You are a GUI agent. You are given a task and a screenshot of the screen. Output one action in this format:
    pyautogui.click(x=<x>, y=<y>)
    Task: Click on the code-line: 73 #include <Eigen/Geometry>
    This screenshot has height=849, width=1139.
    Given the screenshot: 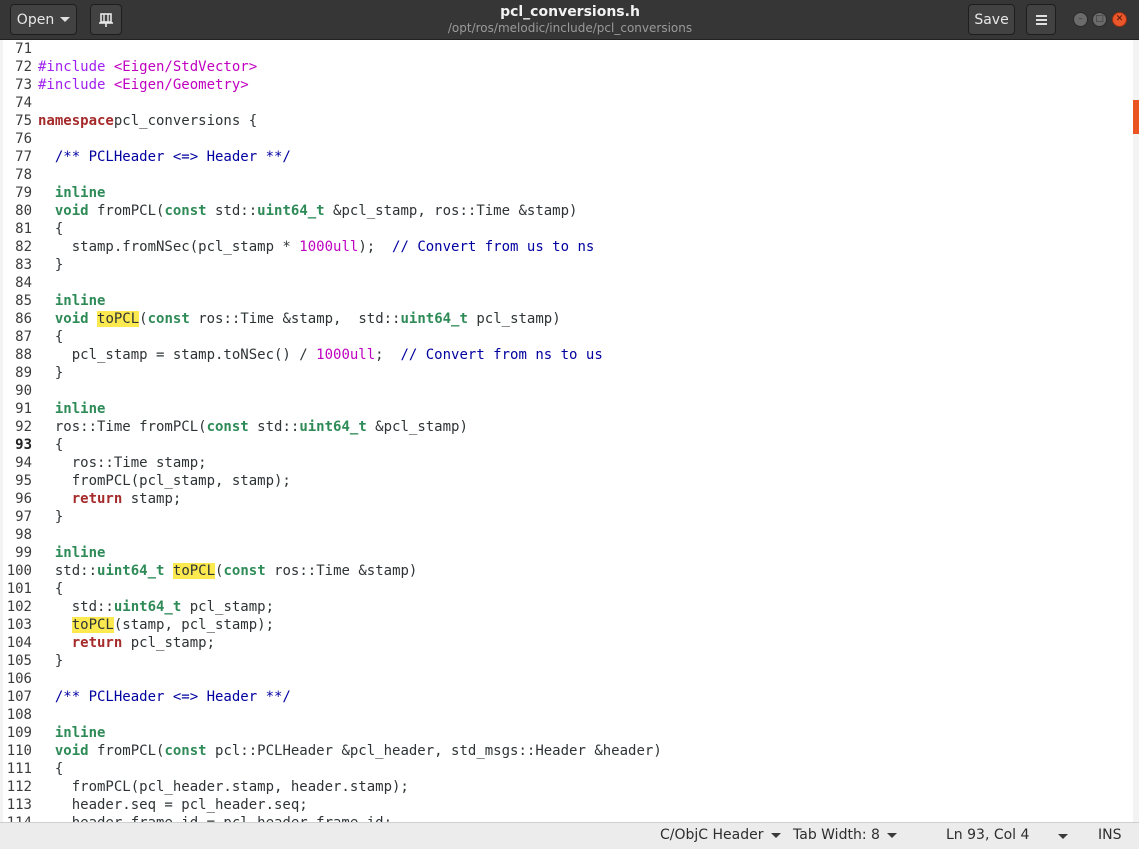 What is the action you would take?
    pyautogui.click(x=126, y=85)
    